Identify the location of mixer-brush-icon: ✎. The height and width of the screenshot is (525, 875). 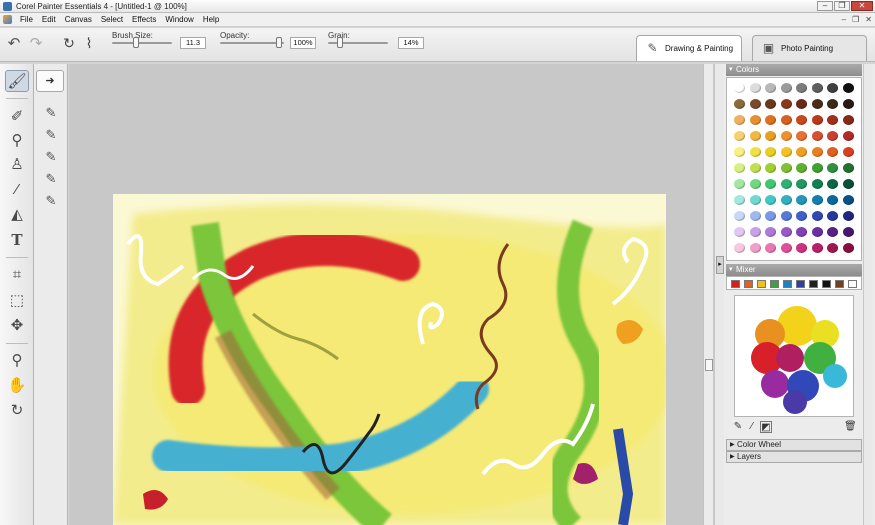
(738, 427).